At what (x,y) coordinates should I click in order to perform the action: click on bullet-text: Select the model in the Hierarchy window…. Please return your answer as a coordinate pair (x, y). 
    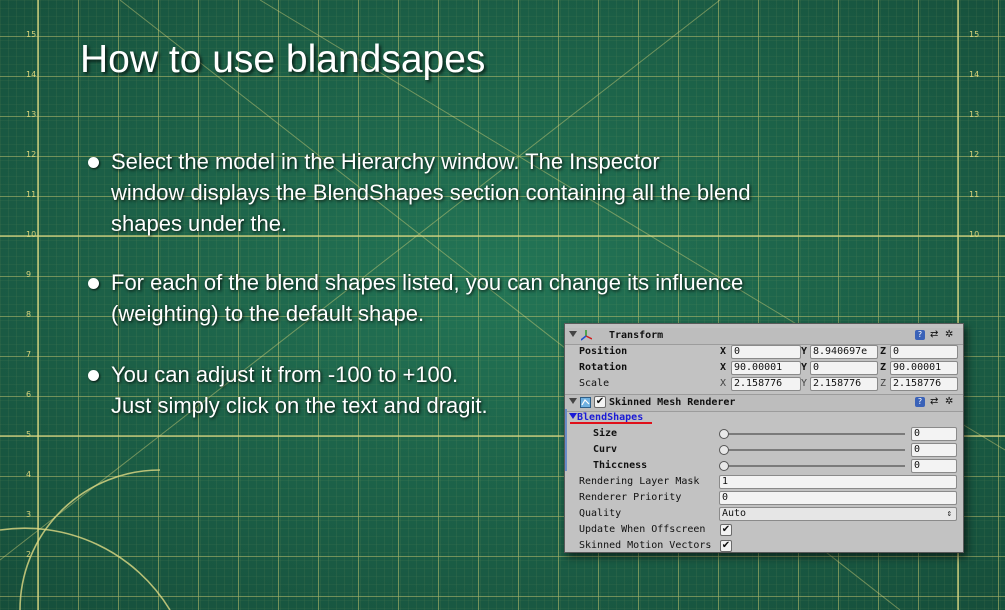
    Looking at the image, I should click on (385, 161).